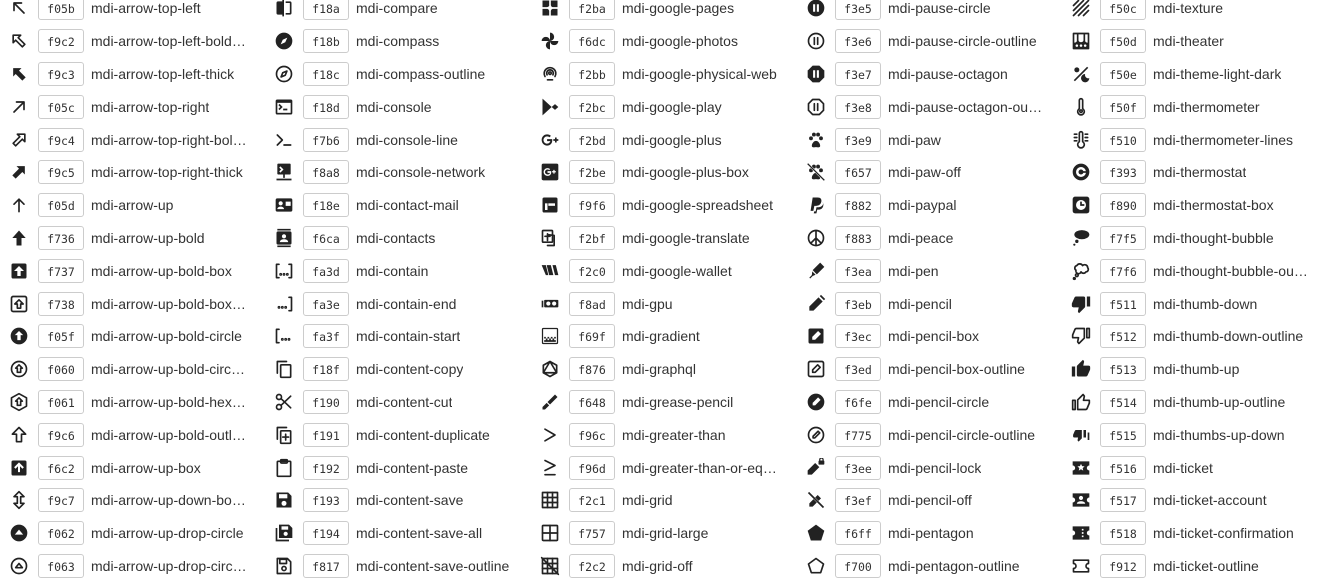 This screenshot has width=1328, height=583. I want to click on icon-class-name: mdi-thumb-down, so click(1205, 303).